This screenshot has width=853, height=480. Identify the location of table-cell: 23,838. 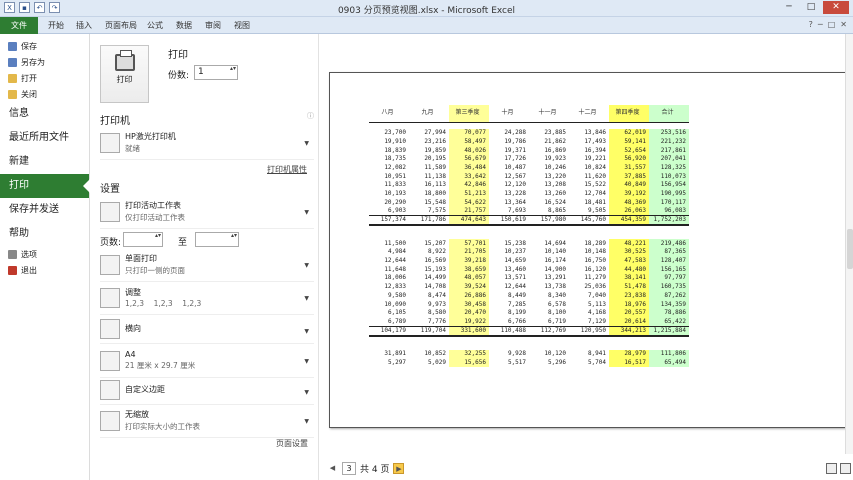
(629, 296).